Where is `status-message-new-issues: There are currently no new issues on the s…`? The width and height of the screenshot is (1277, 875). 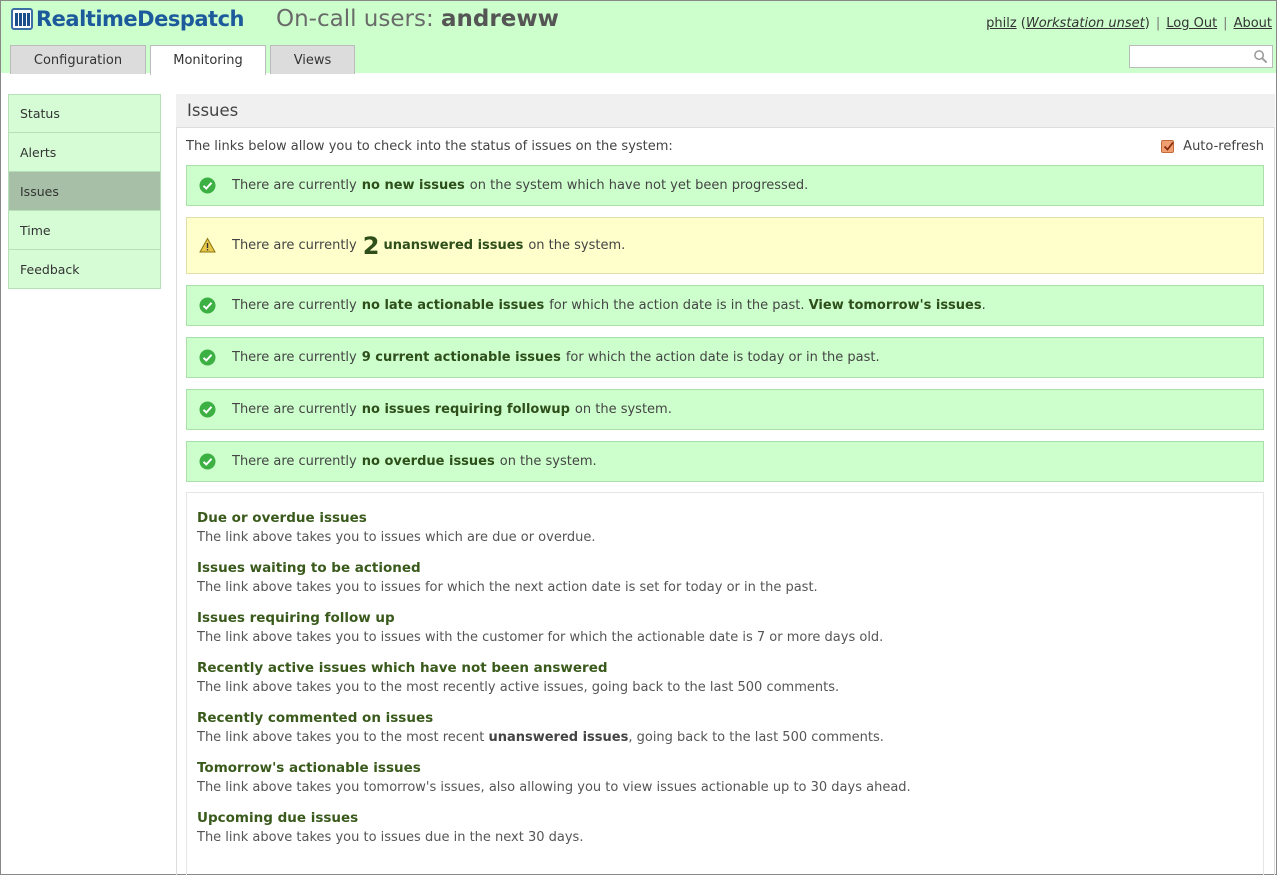
status-message-new-issues: There are currently no new issues on the s… is located at coordinates (725, 185).